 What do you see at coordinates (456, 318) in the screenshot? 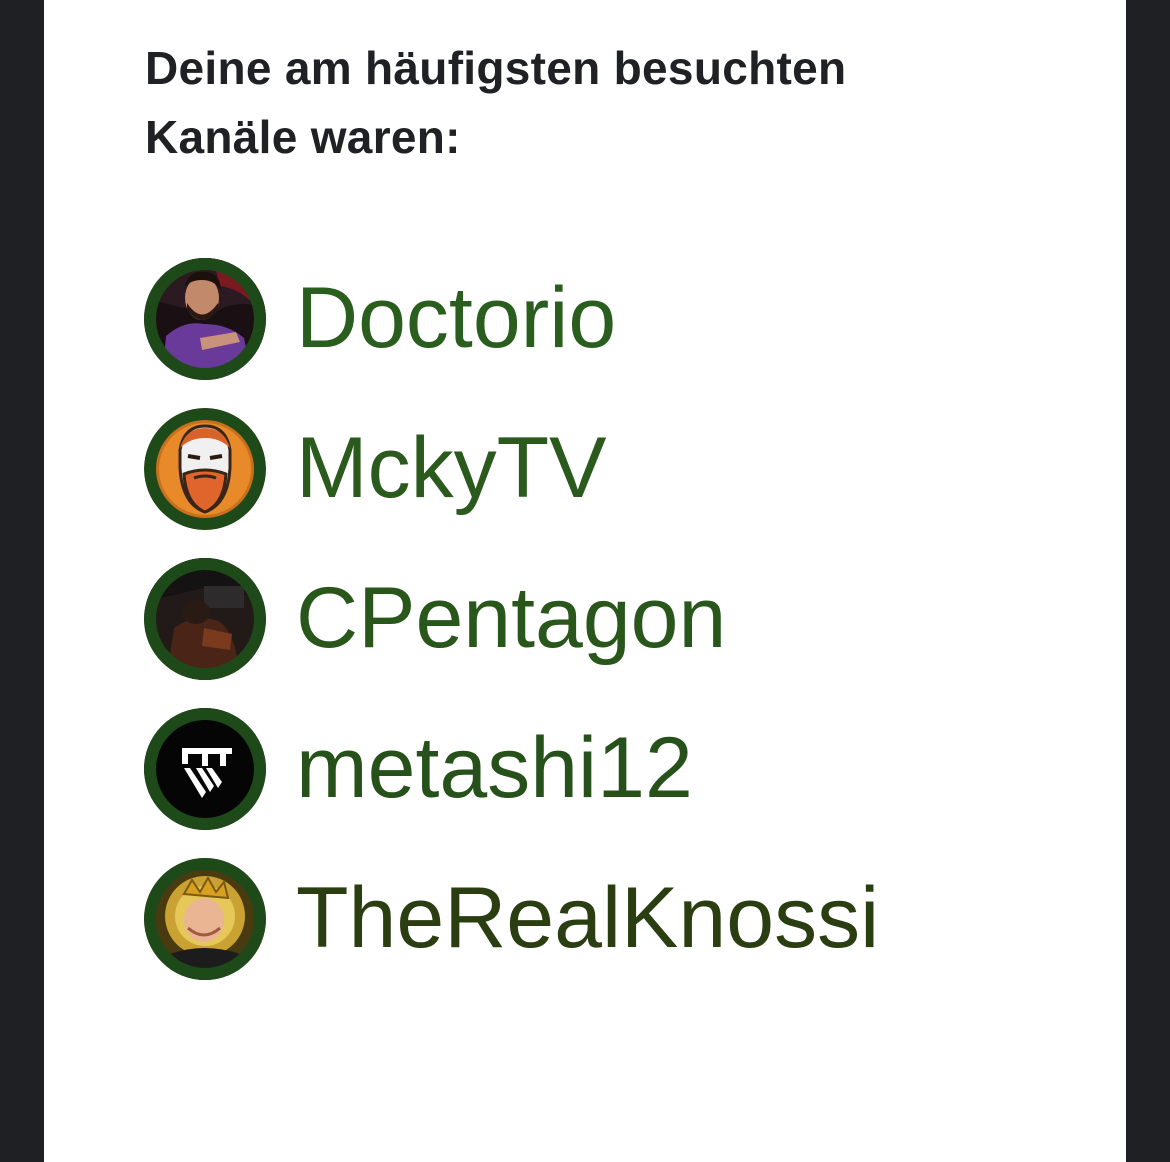
I see `channel-name: Doctorio` at bounding box center [456, 318].